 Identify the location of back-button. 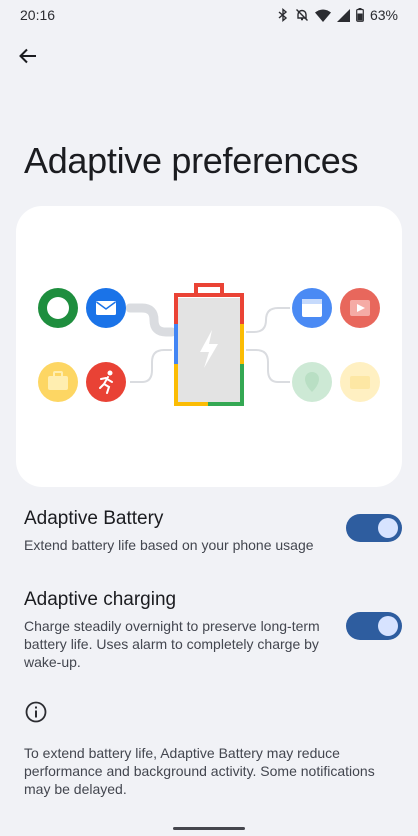
(28, 56).